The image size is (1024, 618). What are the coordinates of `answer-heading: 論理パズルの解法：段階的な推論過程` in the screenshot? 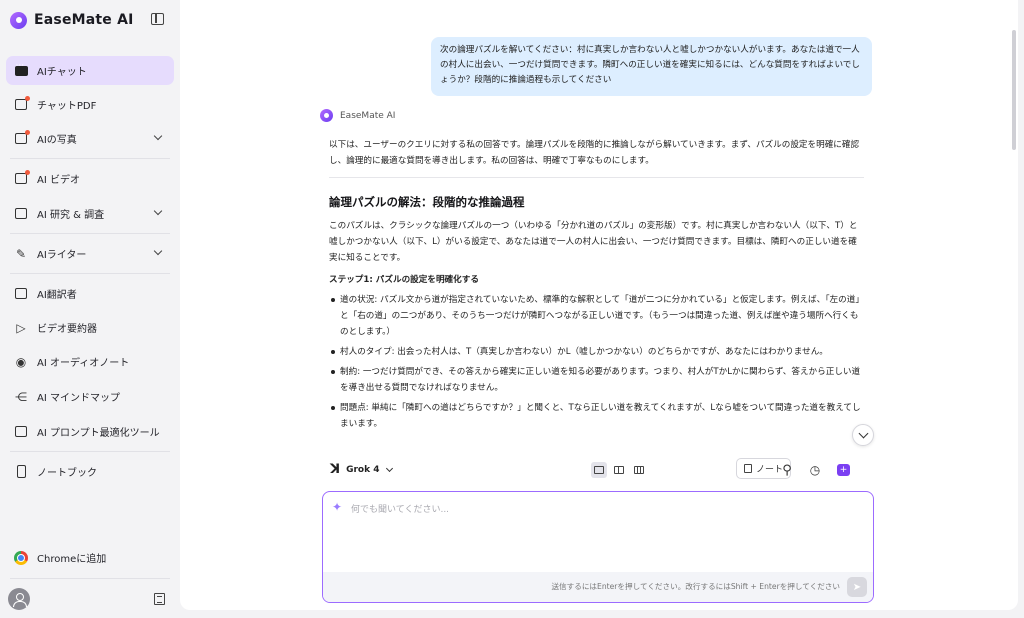 It's located at (427, 202).